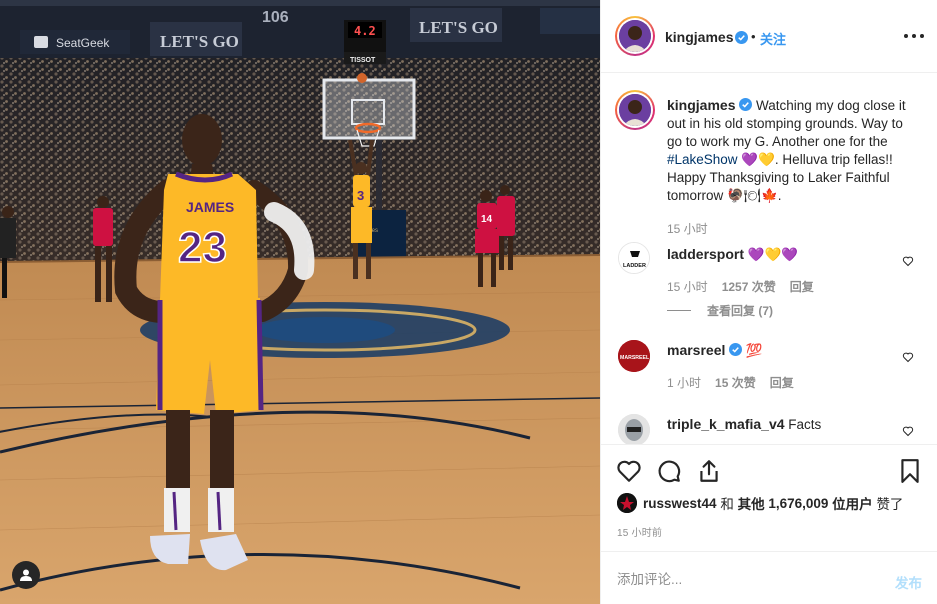 This screenshot has height=604, width=937. I want to click on comment-message: 💯, so click(754, 350).